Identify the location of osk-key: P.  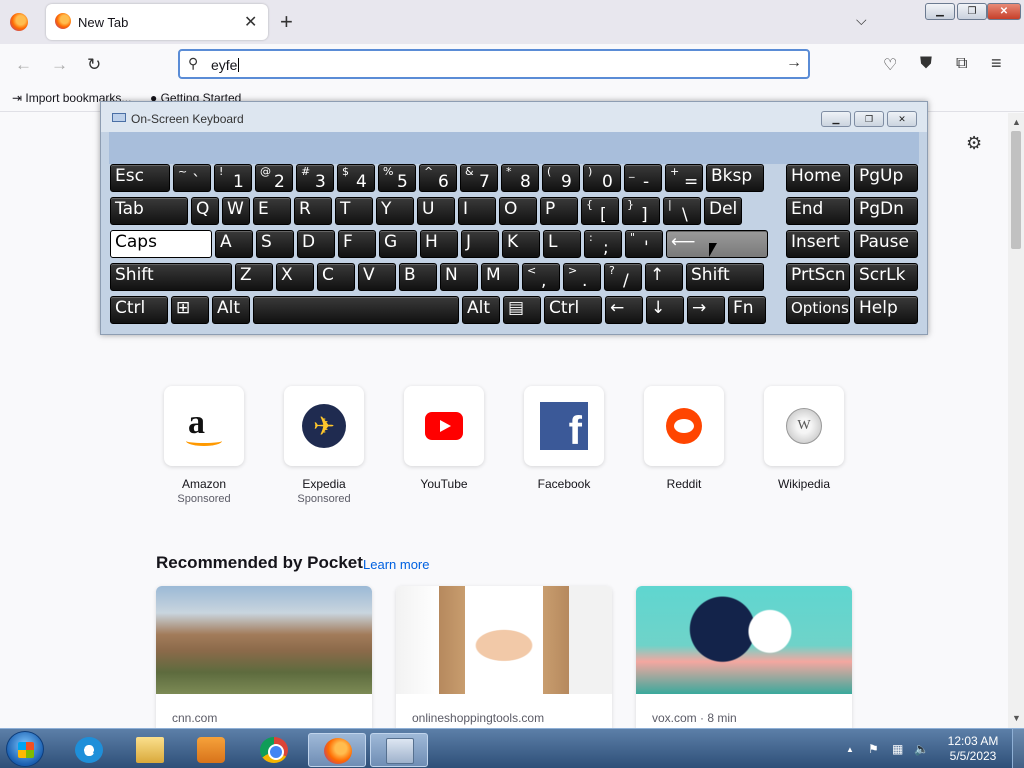
(559, 211).